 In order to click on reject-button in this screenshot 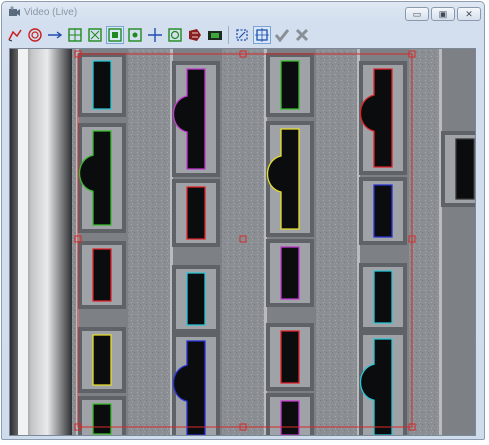, I will do `click(302, 35)`.